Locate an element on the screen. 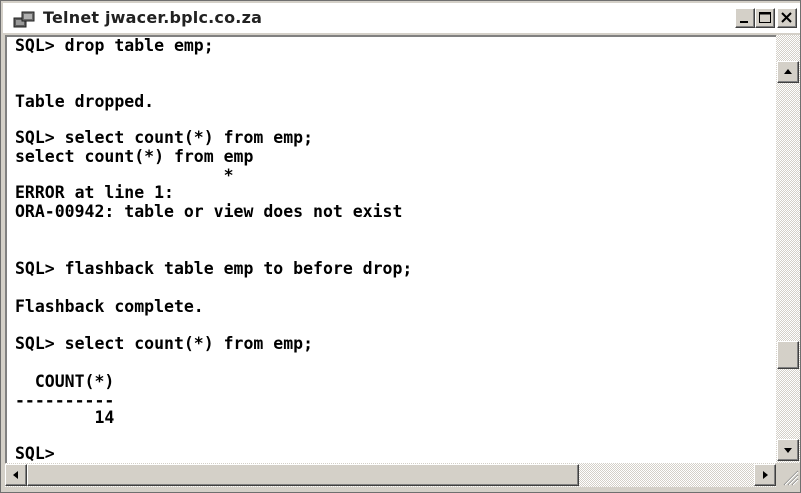 The width and height of the screenshot is (801, 493). console-line: select count(*) from emp is located at coordinates (134, 156).